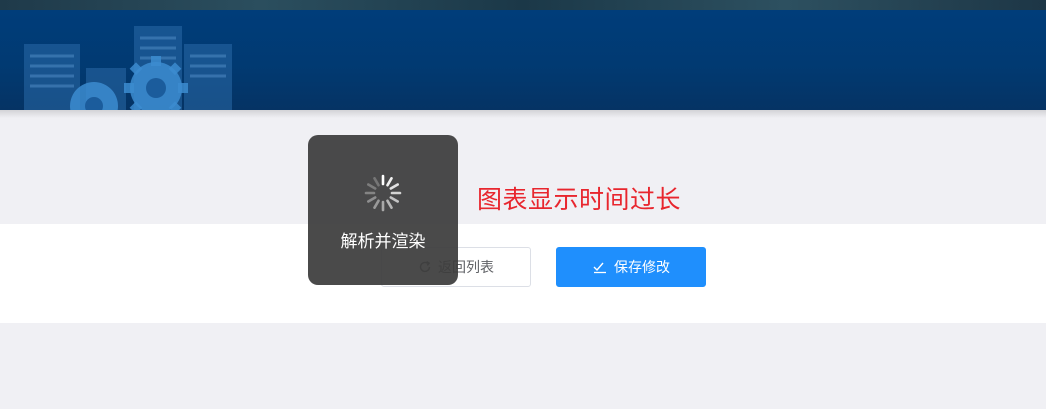 The width and height of the screenshot is (1046, 409). I want to click on spinner-icon, so click(383, 193).